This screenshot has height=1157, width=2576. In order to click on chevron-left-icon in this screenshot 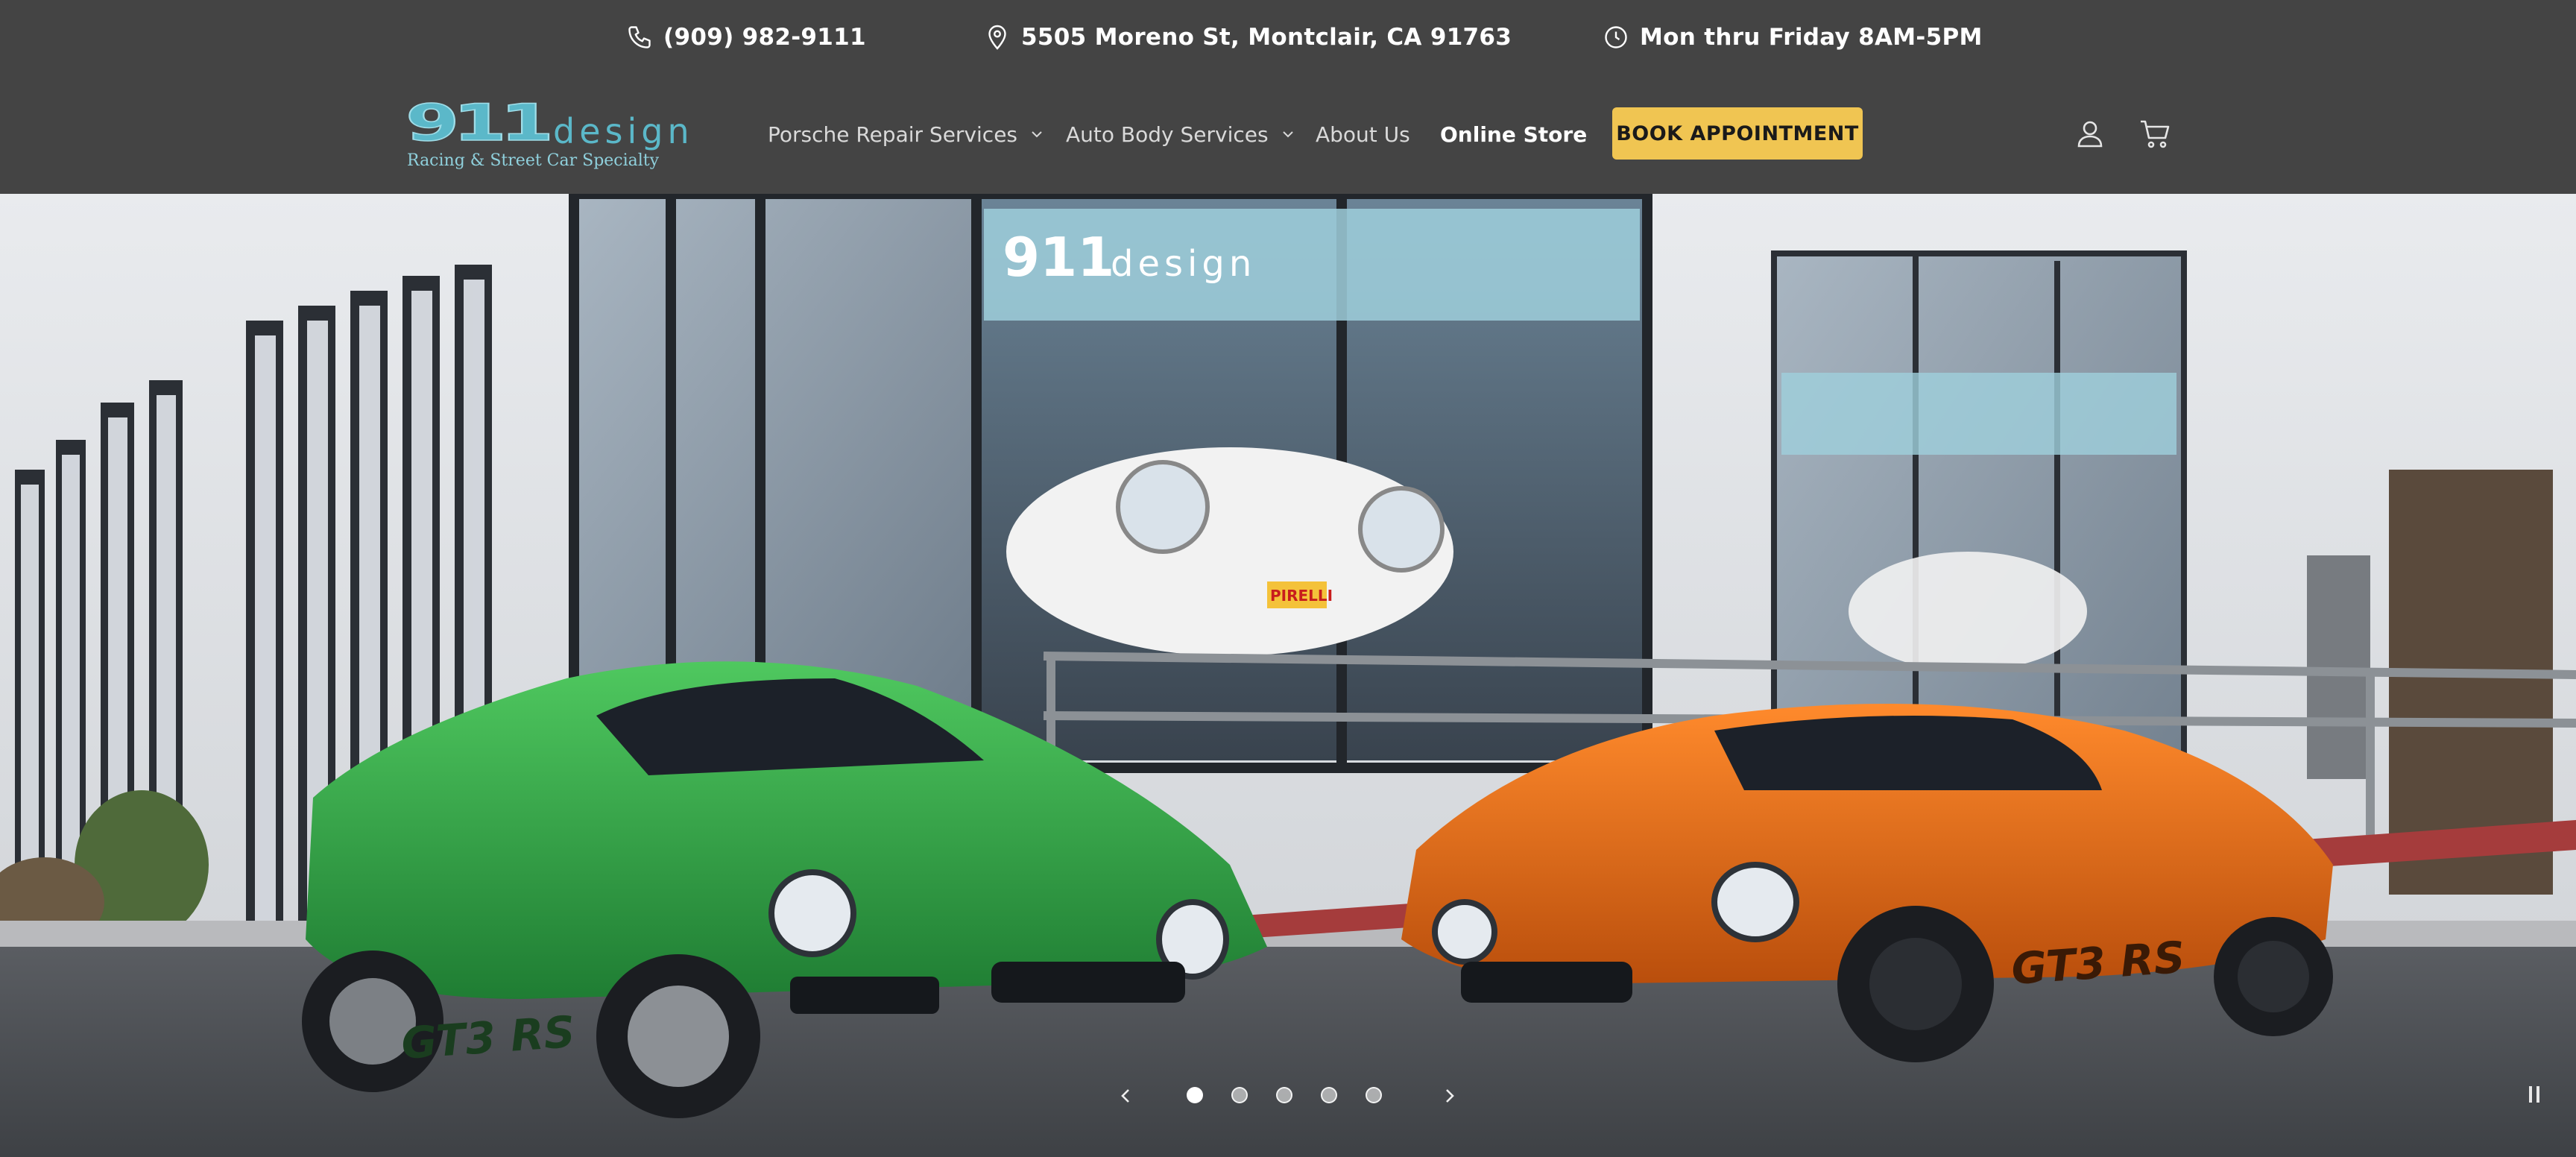, I will do `click(1125, 1096)`.